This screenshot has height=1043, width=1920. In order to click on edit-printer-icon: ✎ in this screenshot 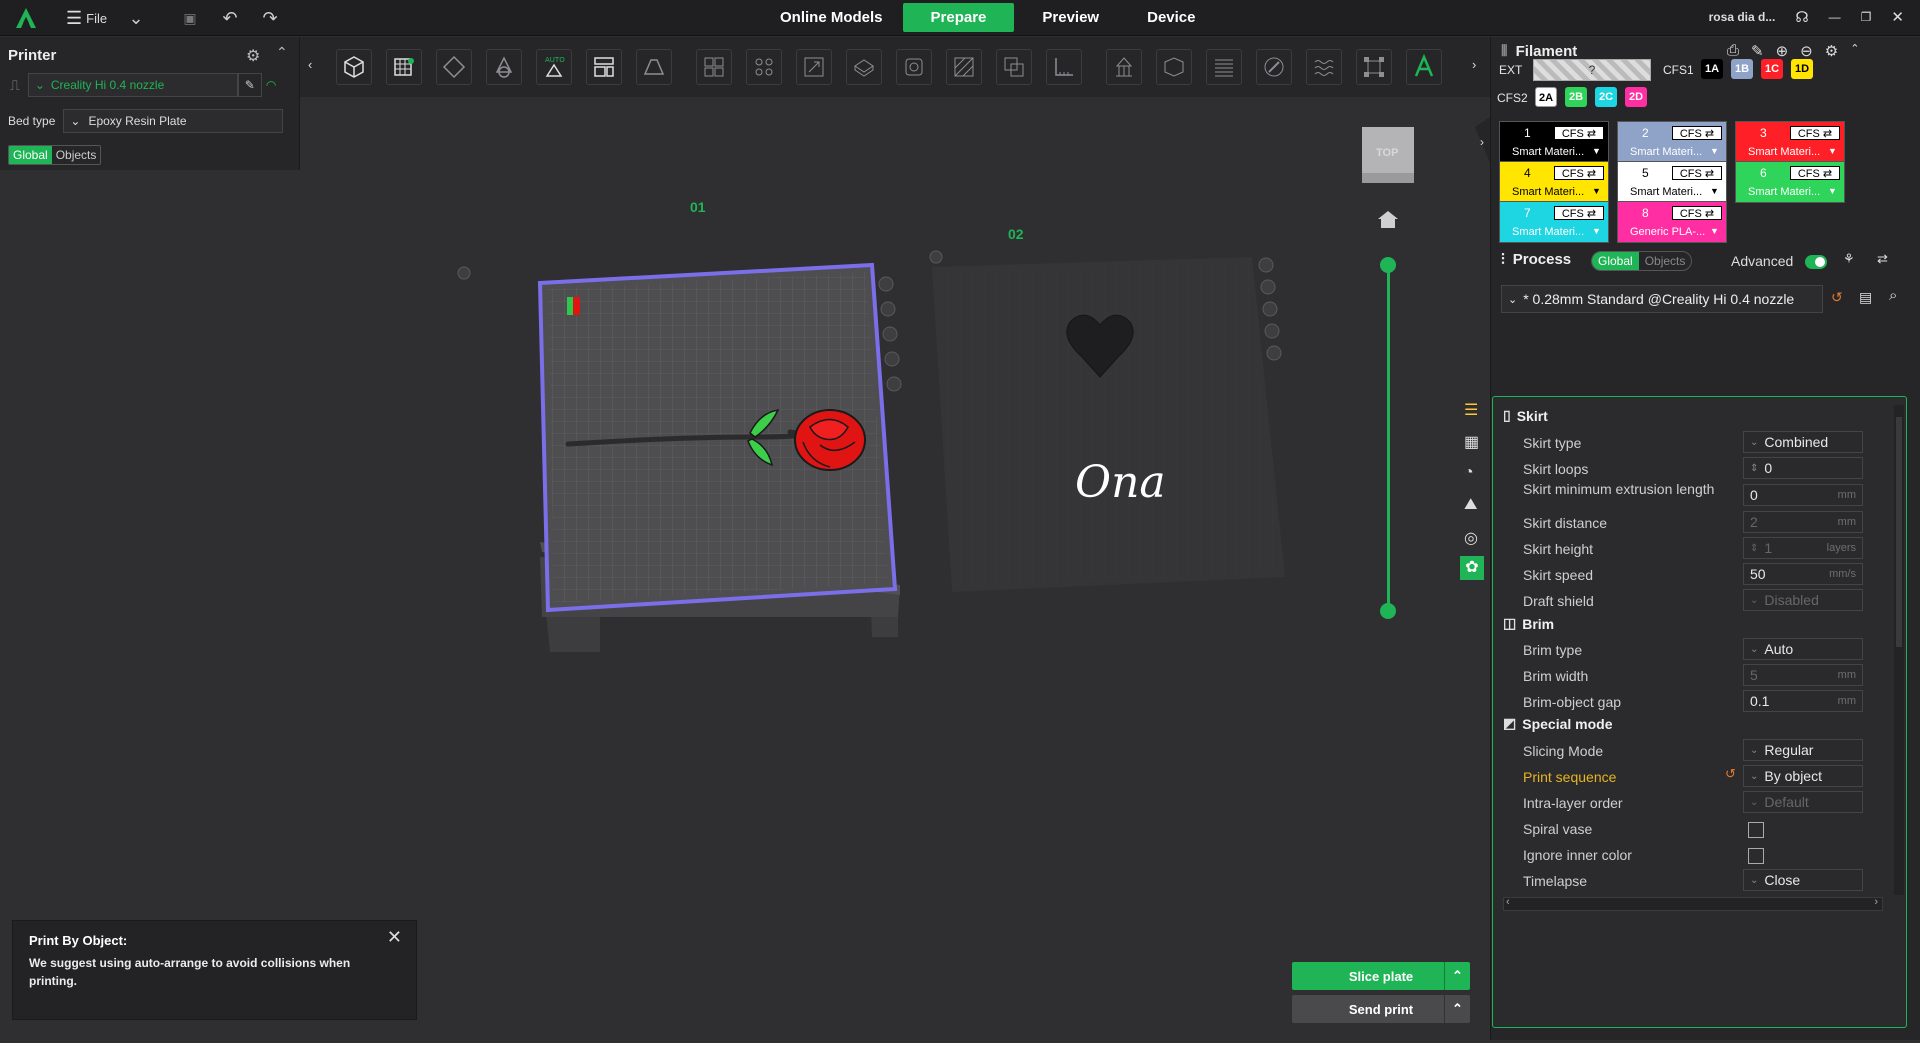, I will do `click(249, 85)`.